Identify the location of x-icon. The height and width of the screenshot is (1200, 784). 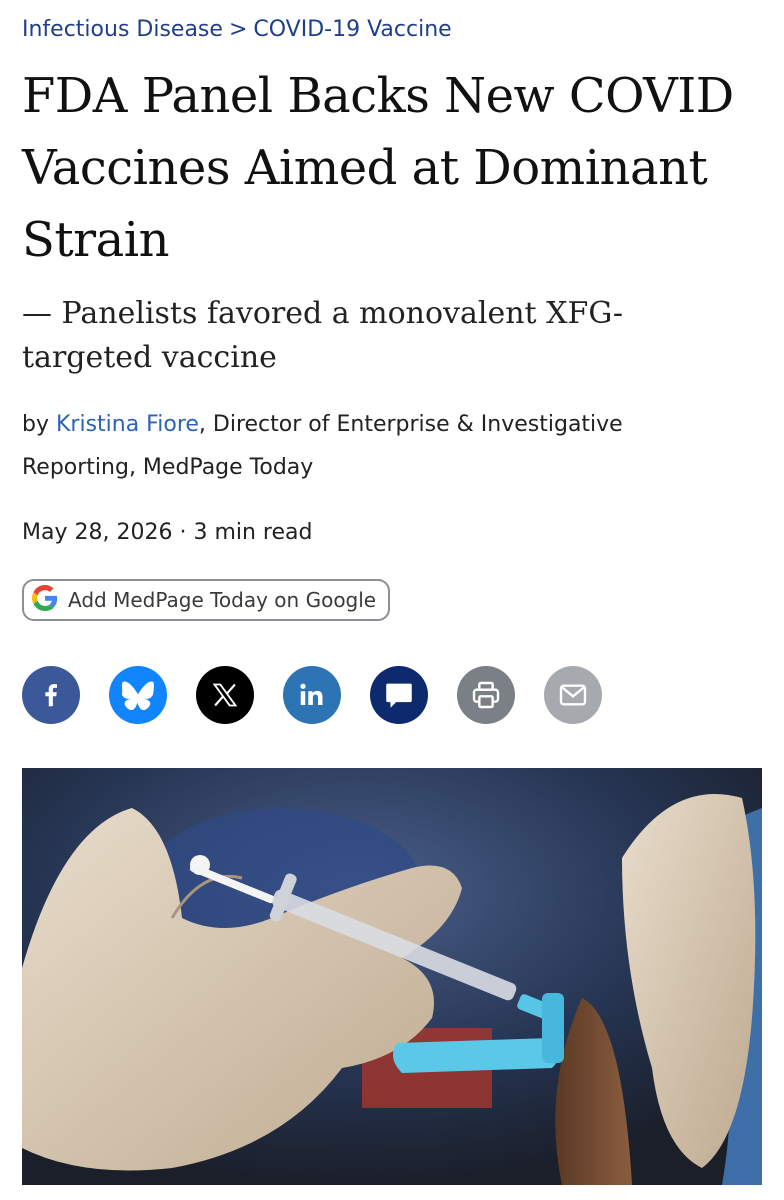
(225, 695).